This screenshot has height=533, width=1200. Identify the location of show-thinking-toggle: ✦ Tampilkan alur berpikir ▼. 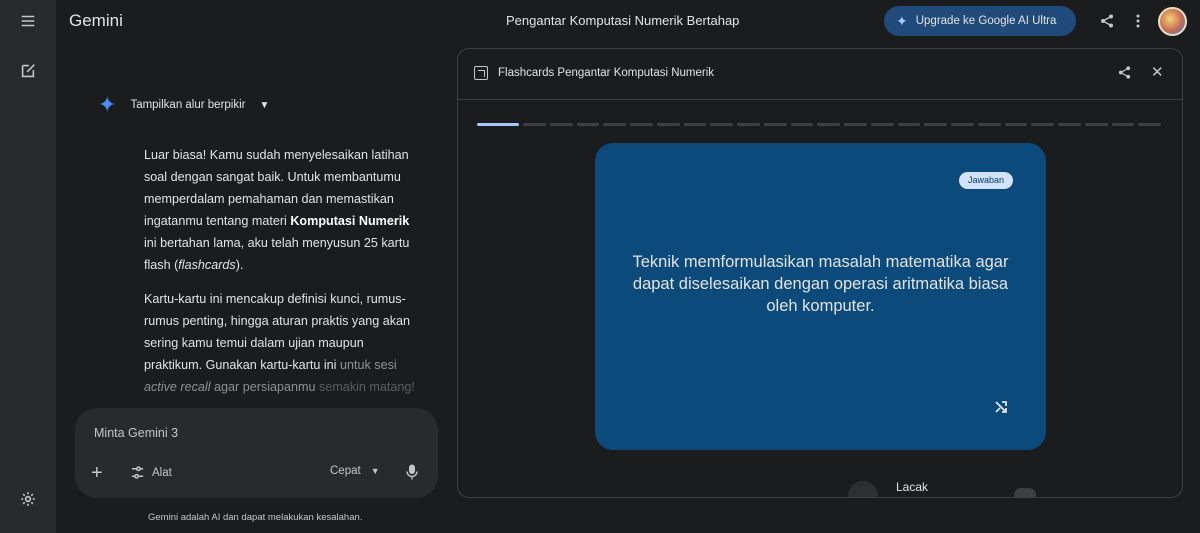
(183, 105).